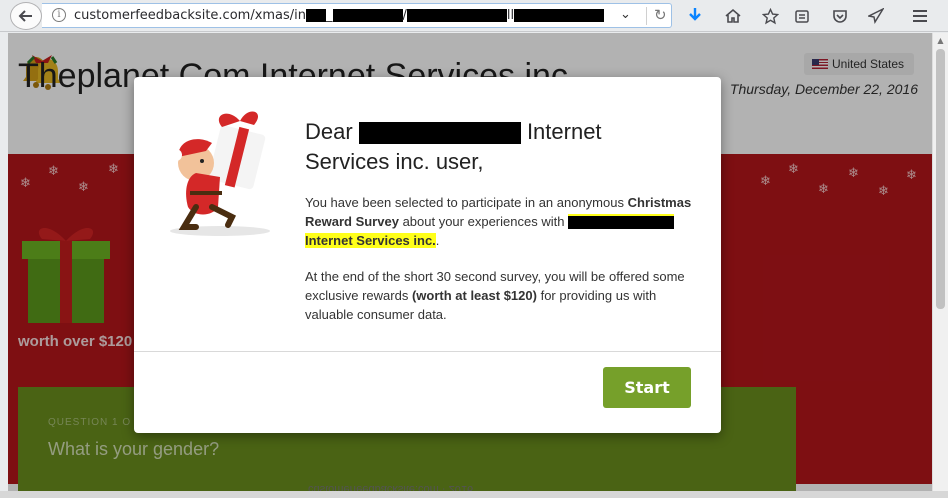 The width and height of the screenshot is (948, 498). Describe the element at coordinates (329, 131) in the screenshot. I see `greeting-start: Dear` at that location.